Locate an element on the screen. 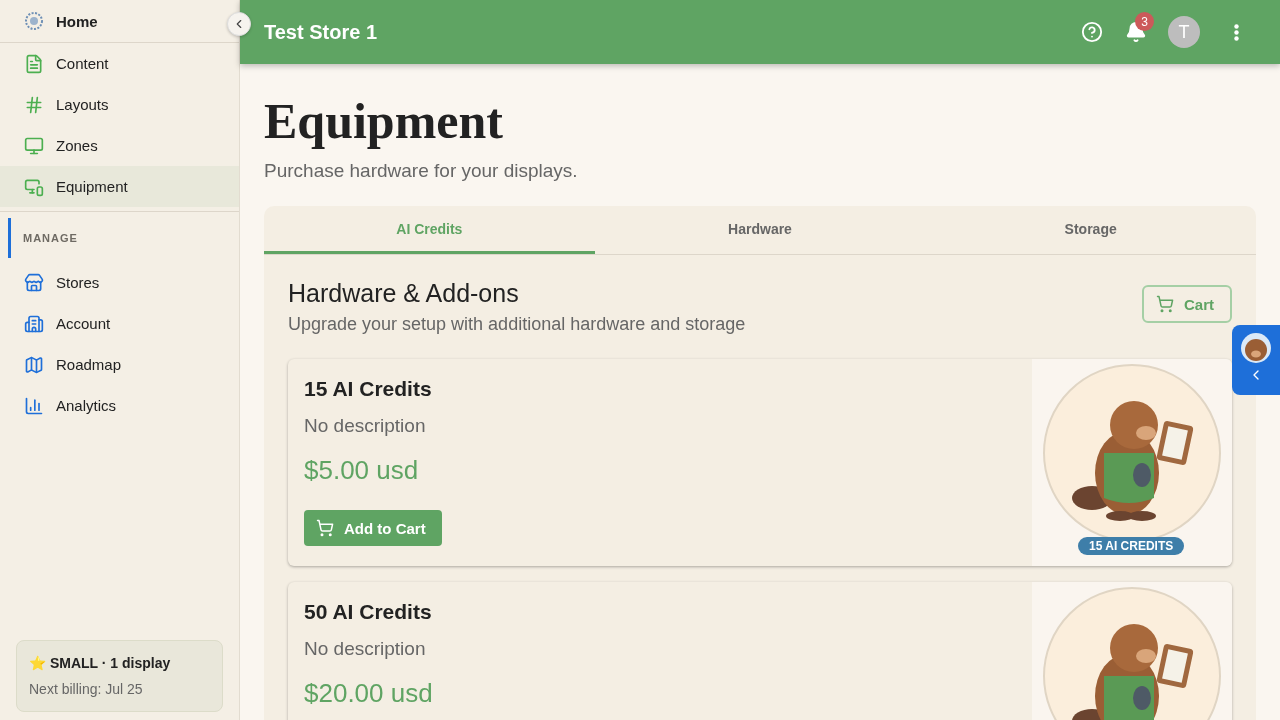 The width and height of the screenshot is (1280, 720). product-title: 15 AI Credits is located at coordinates (368, 389).